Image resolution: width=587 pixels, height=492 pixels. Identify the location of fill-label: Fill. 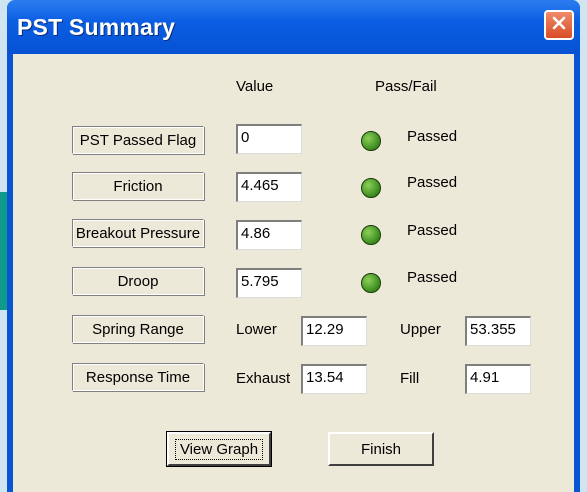
(410, 378).